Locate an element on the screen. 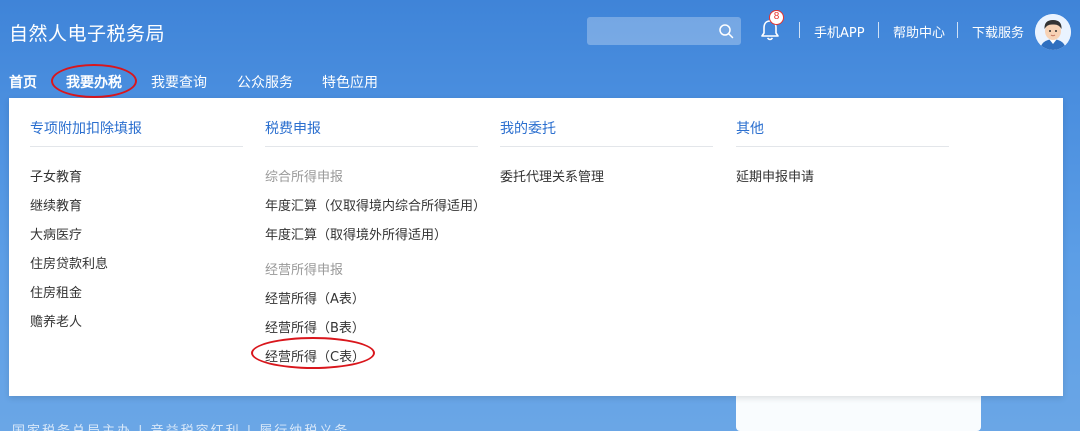  submenu-label-comprehensive-income: 综合所得申报 is located at coordinates (304, 177).